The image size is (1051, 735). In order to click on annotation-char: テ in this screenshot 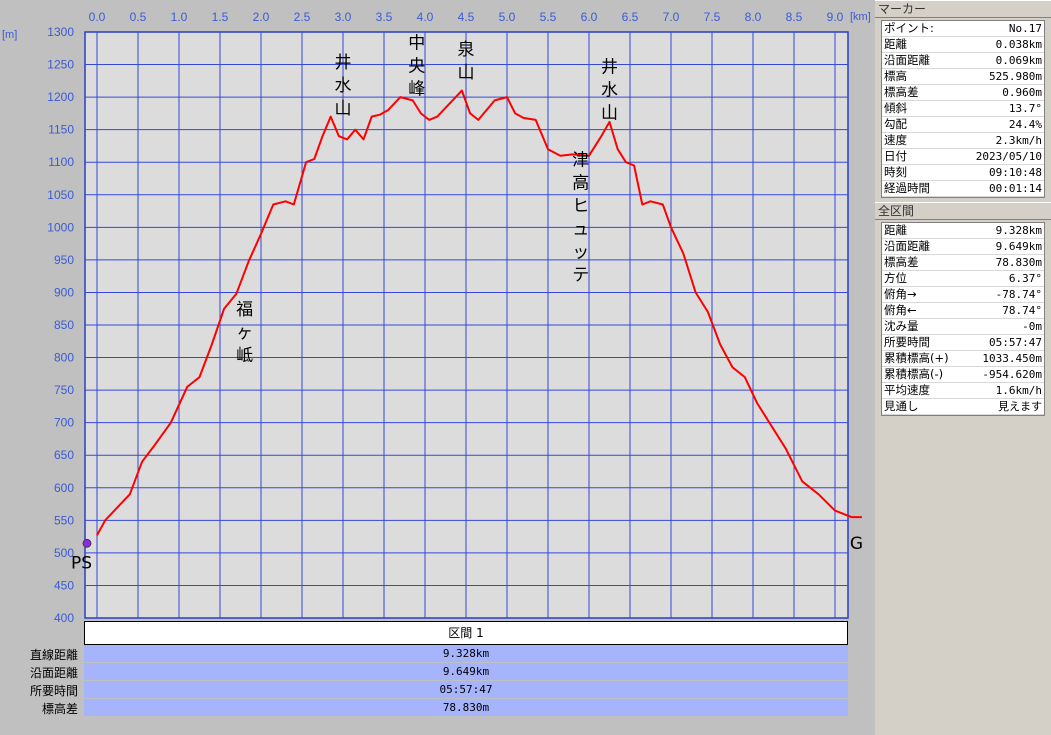, I will do `click(580, 275)`.